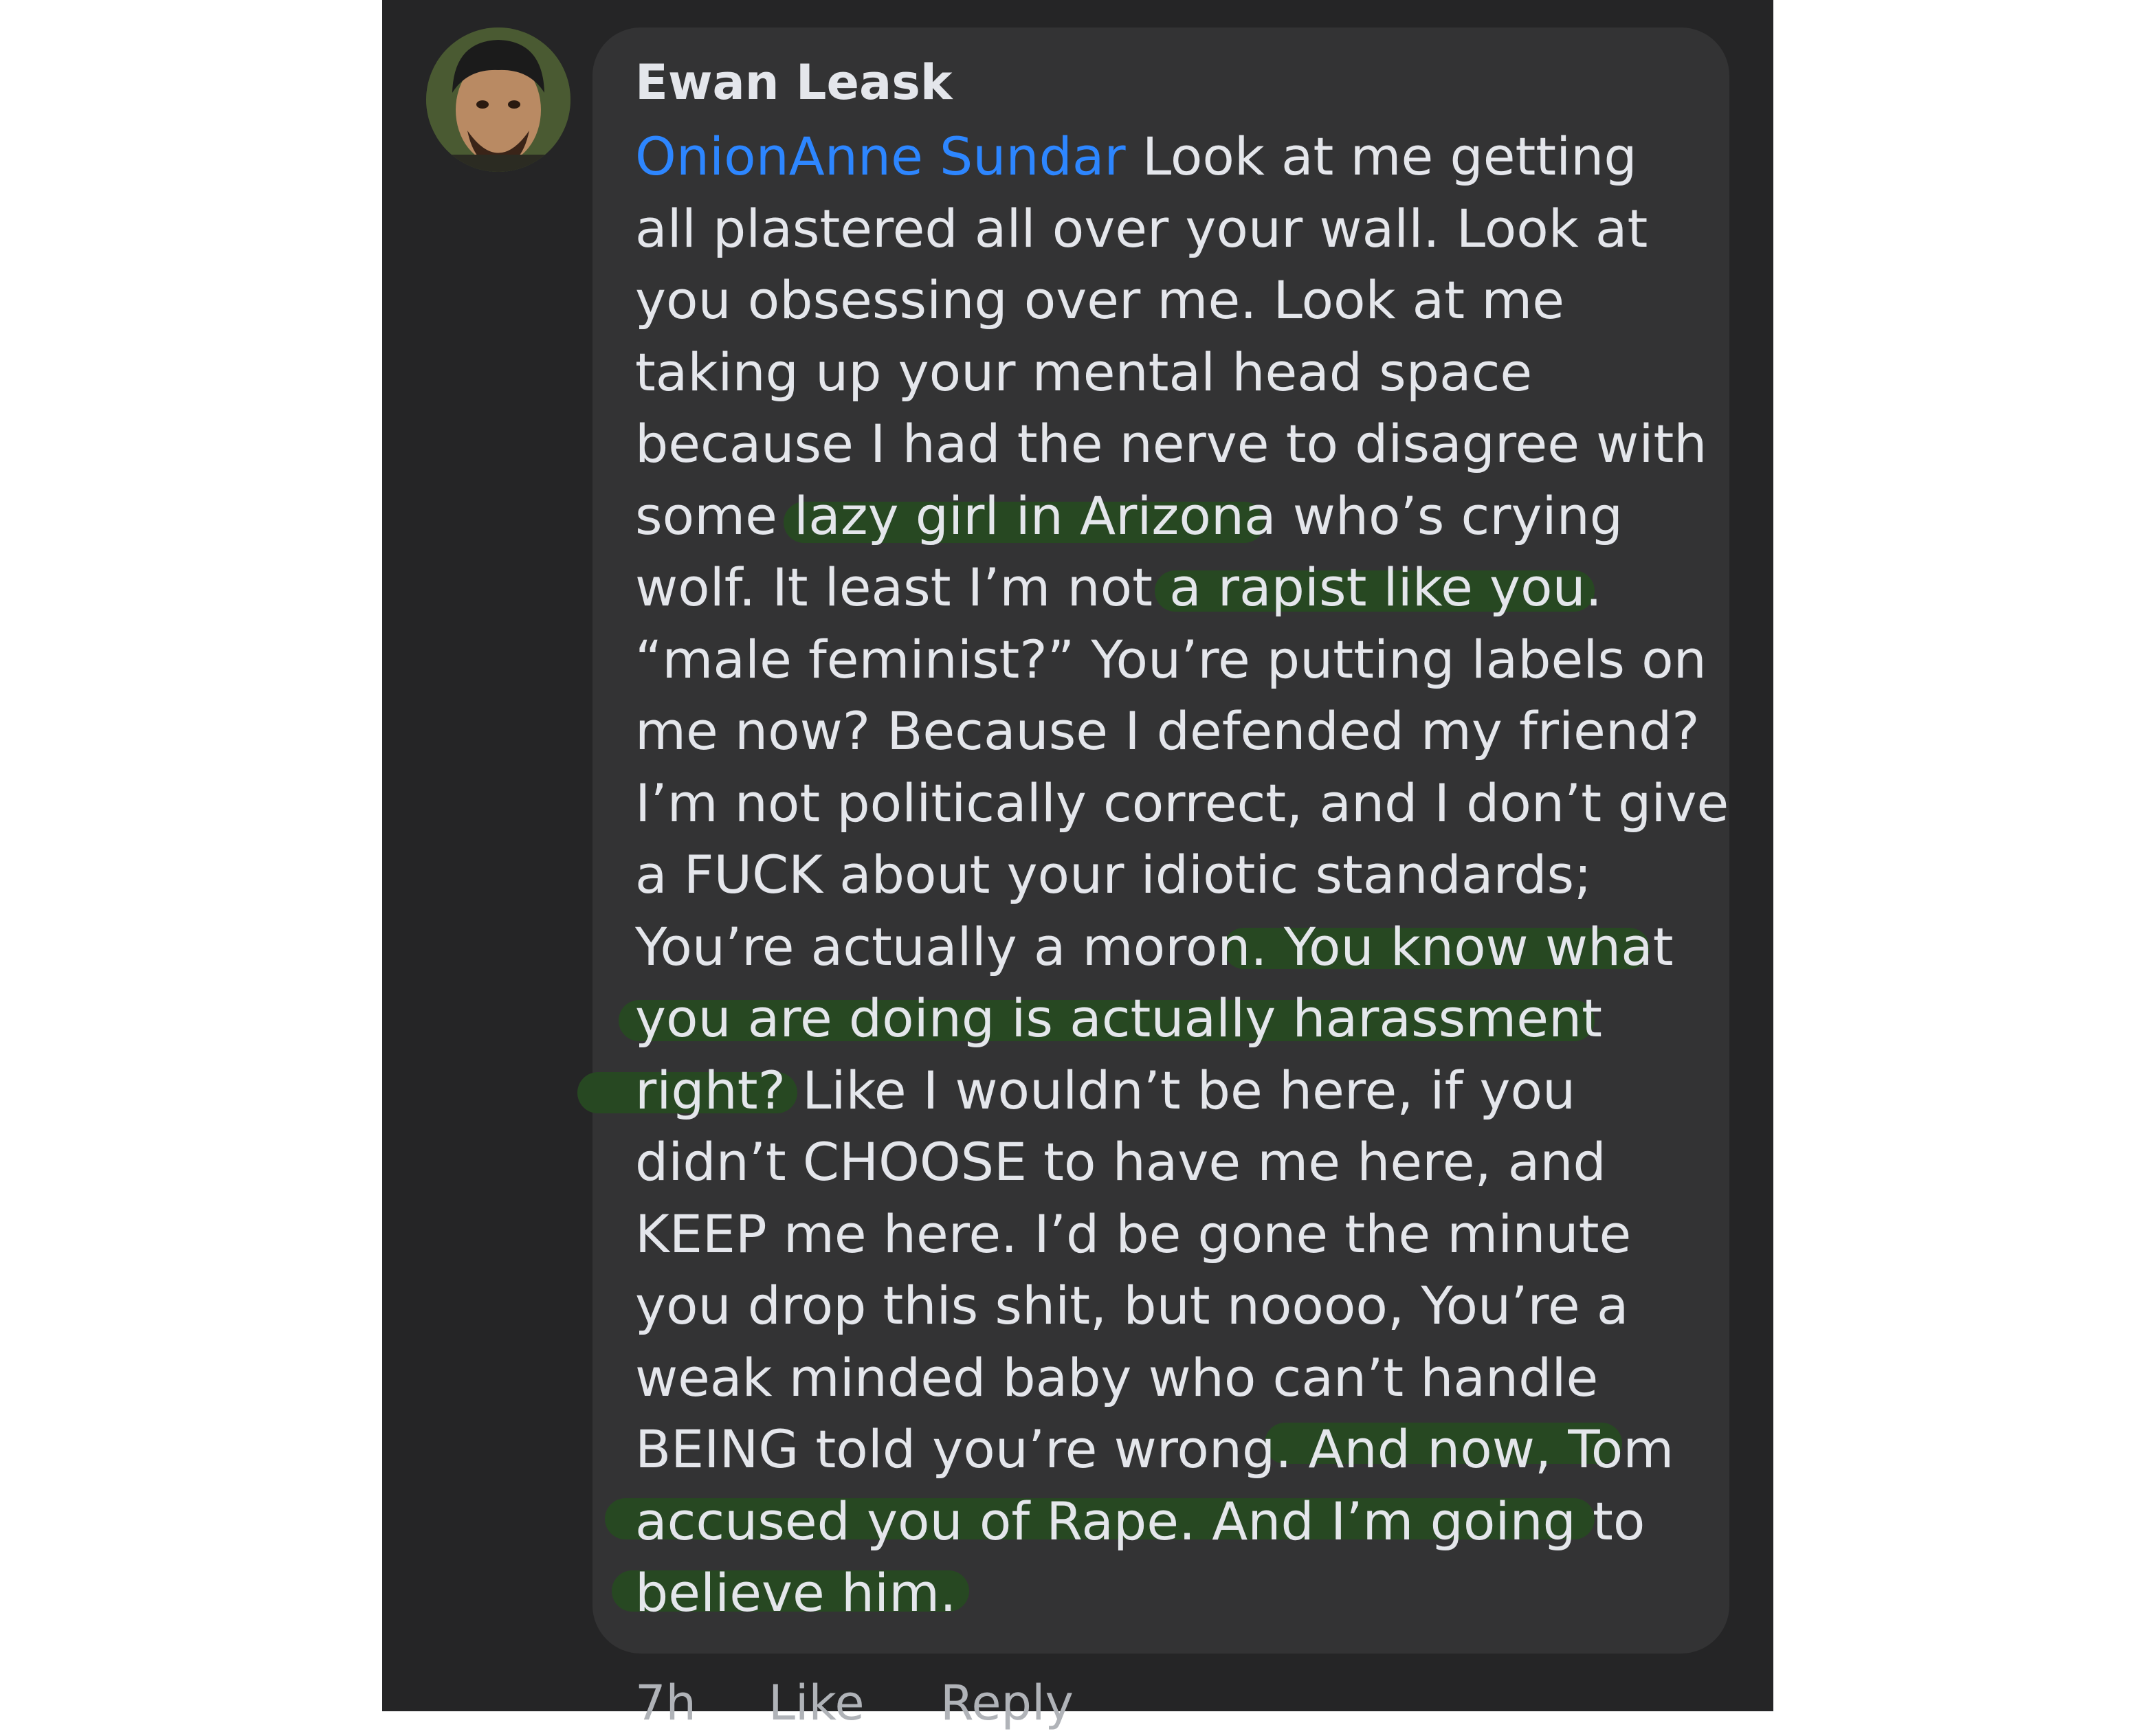  I want to click on comment-line: me now? Because I defended my friend?, so click(1168, 730).